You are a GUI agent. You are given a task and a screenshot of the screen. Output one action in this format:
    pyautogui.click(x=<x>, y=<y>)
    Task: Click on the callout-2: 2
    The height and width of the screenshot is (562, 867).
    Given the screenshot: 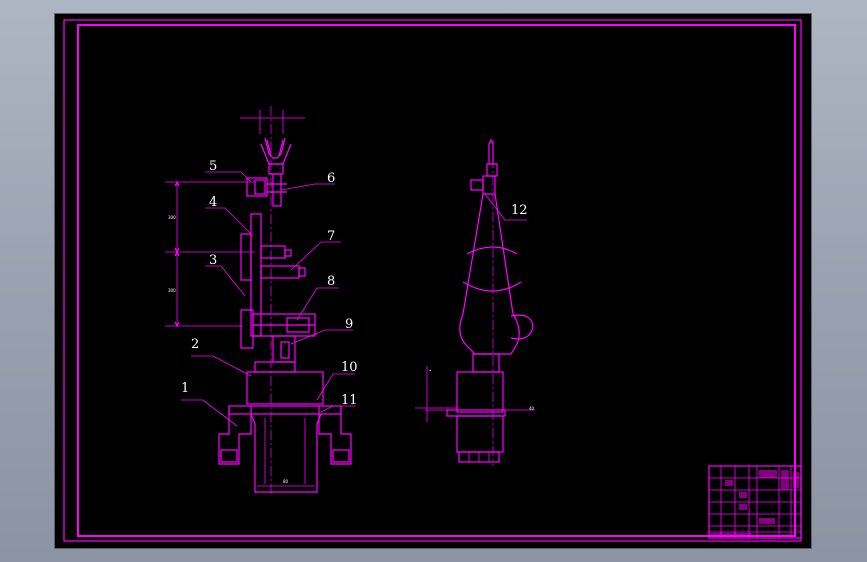 What is the action you would take?
    pyautogui.click(x=195, y=344)
    